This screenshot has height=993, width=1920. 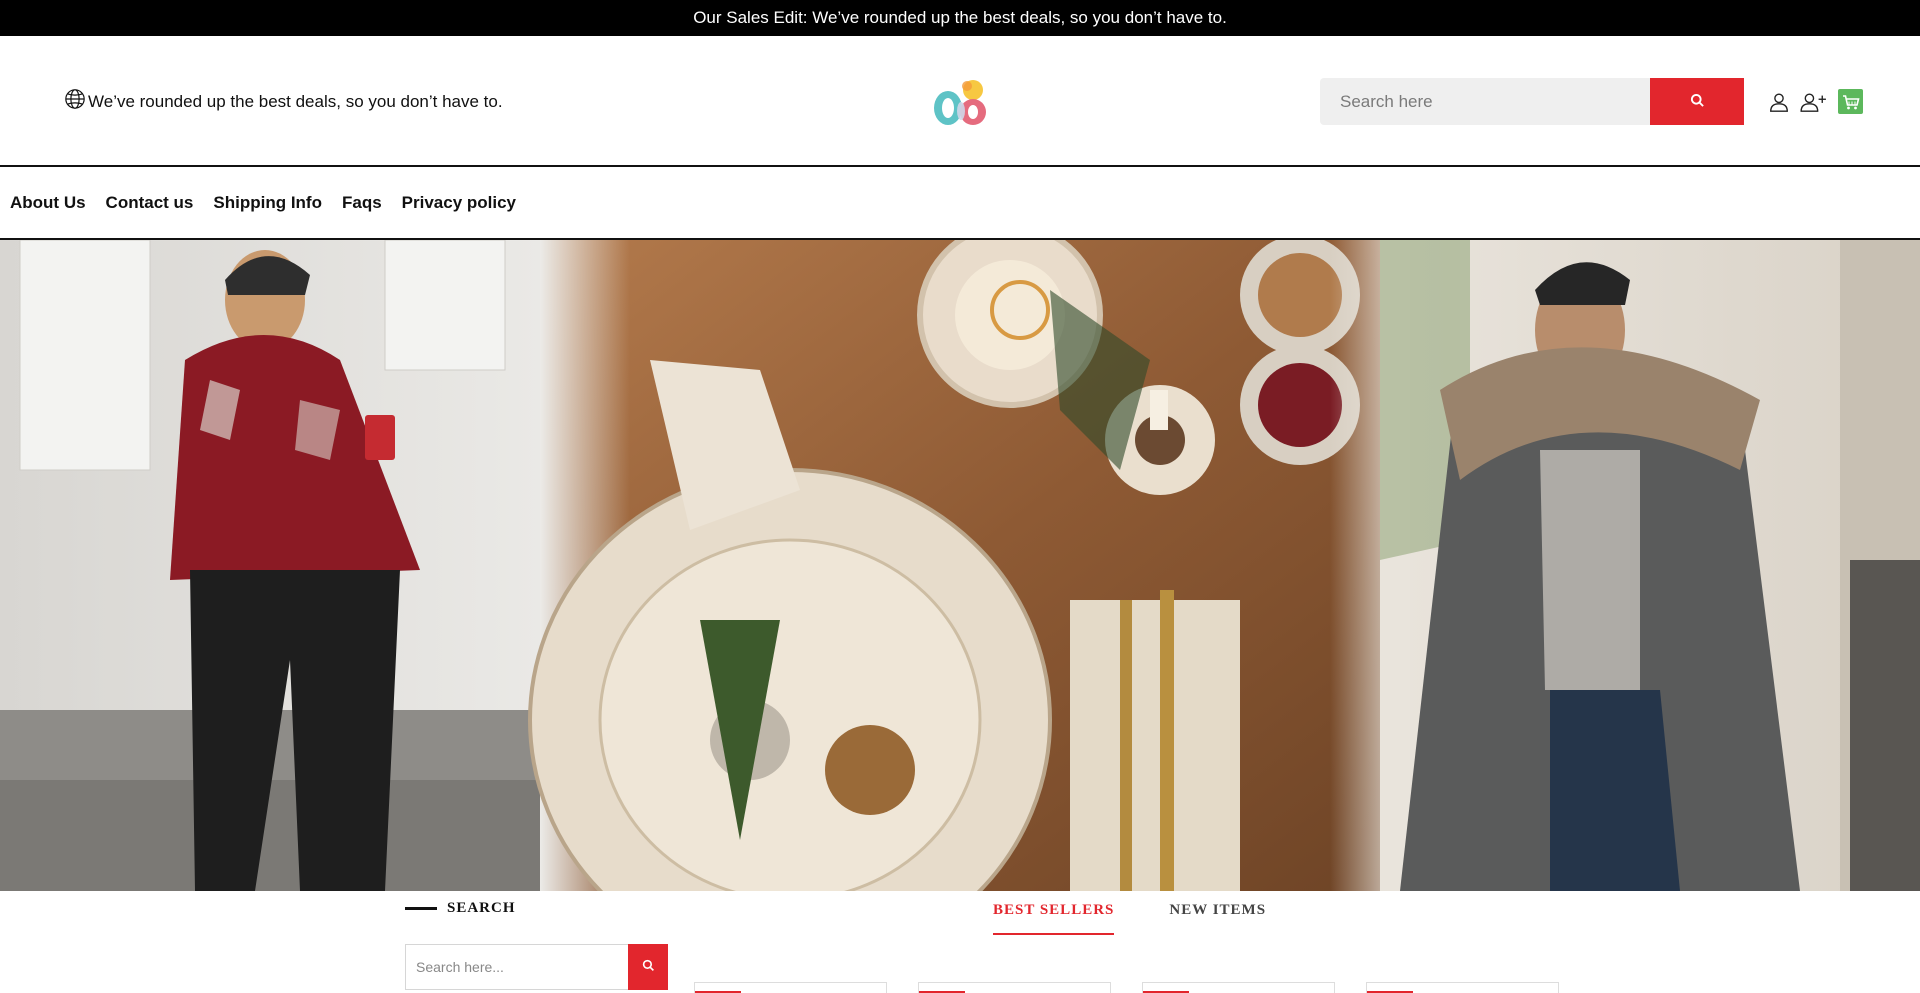 What do you see at coordinates (481, 908) in the screenshot?
I see `sidebar-title: SEARCH` at bounding box center [481, 908].